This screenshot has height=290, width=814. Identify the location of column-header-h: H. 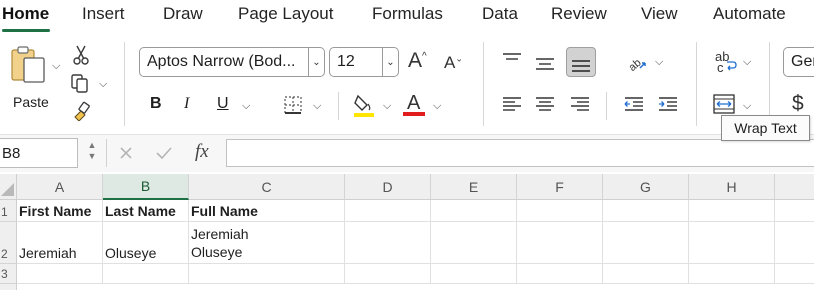
(732, 187).